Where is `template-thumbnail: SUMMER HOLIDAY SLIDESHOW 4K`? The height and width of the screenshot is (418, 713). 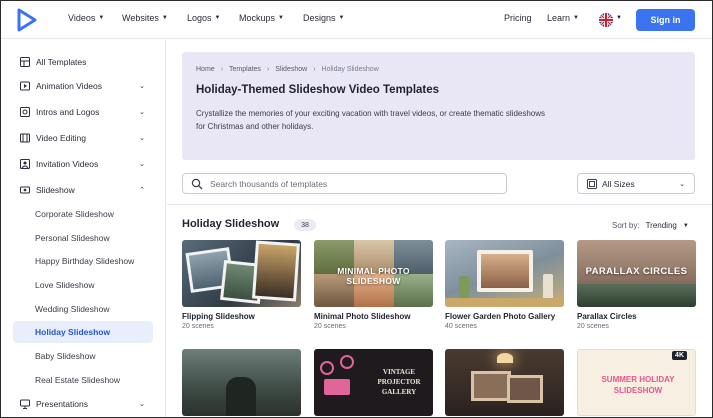 template-thumbnail: SUMMER HOLIDAY SLIDESHOW 4K is located at coordinates (636, 382).